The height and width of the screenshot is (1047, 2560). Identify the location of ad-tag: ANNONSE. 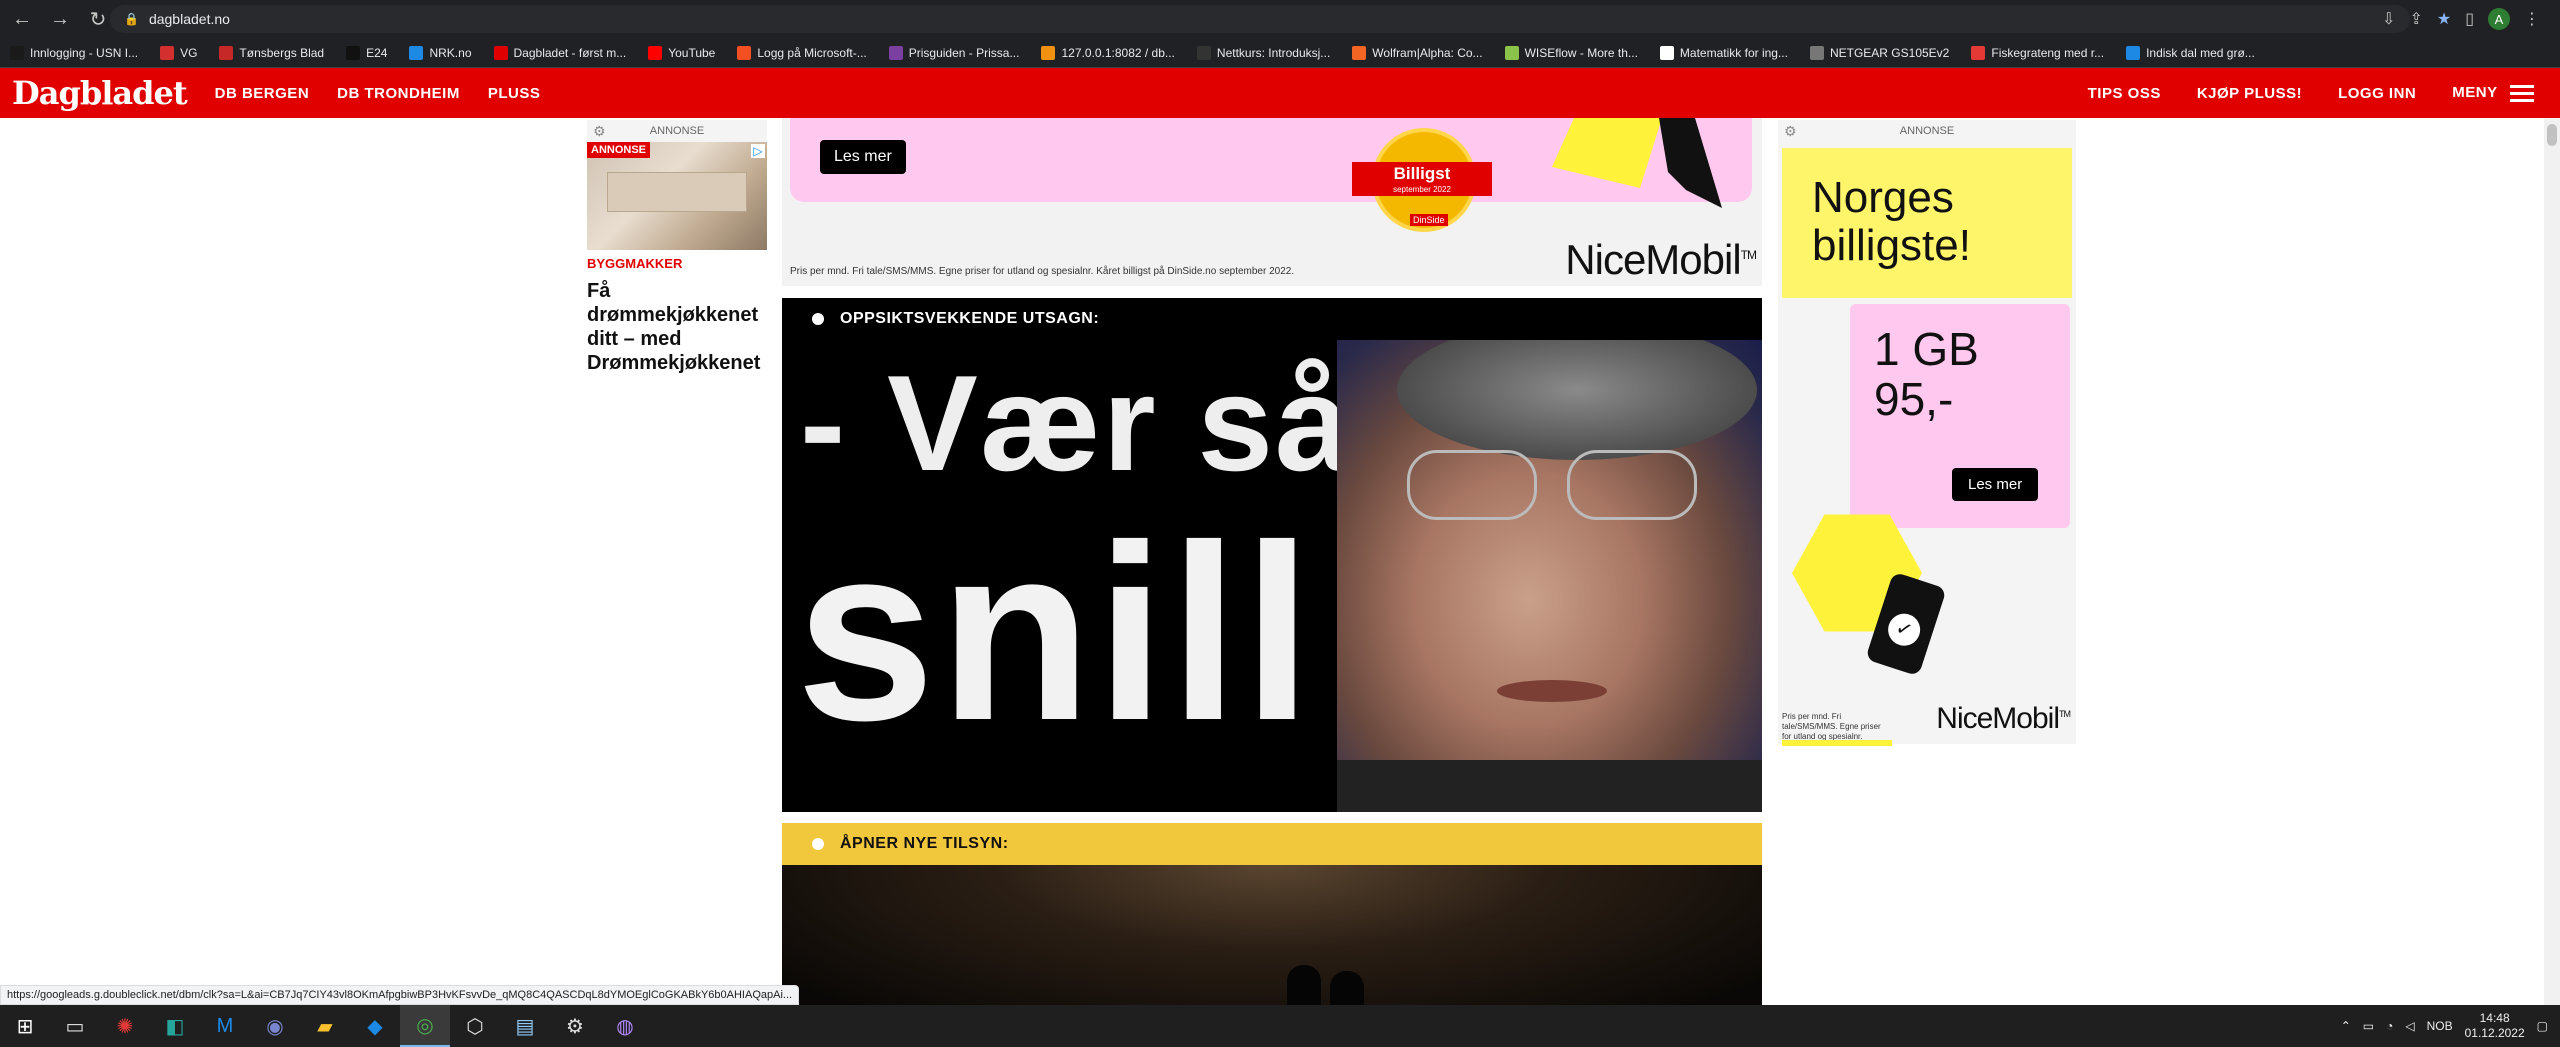
(619, 150).